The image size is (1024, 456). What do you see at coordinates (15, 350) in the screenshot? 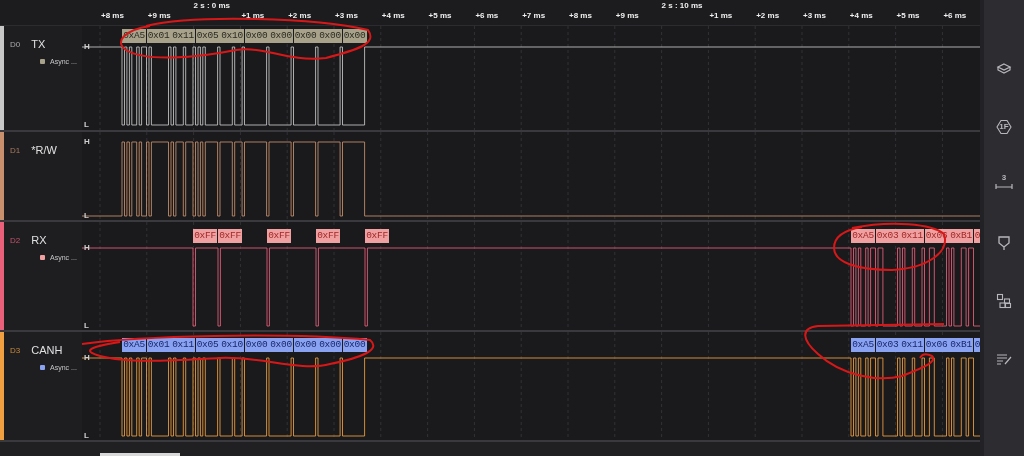
I see `channel-index: D3` at bounding box center [15, 350].